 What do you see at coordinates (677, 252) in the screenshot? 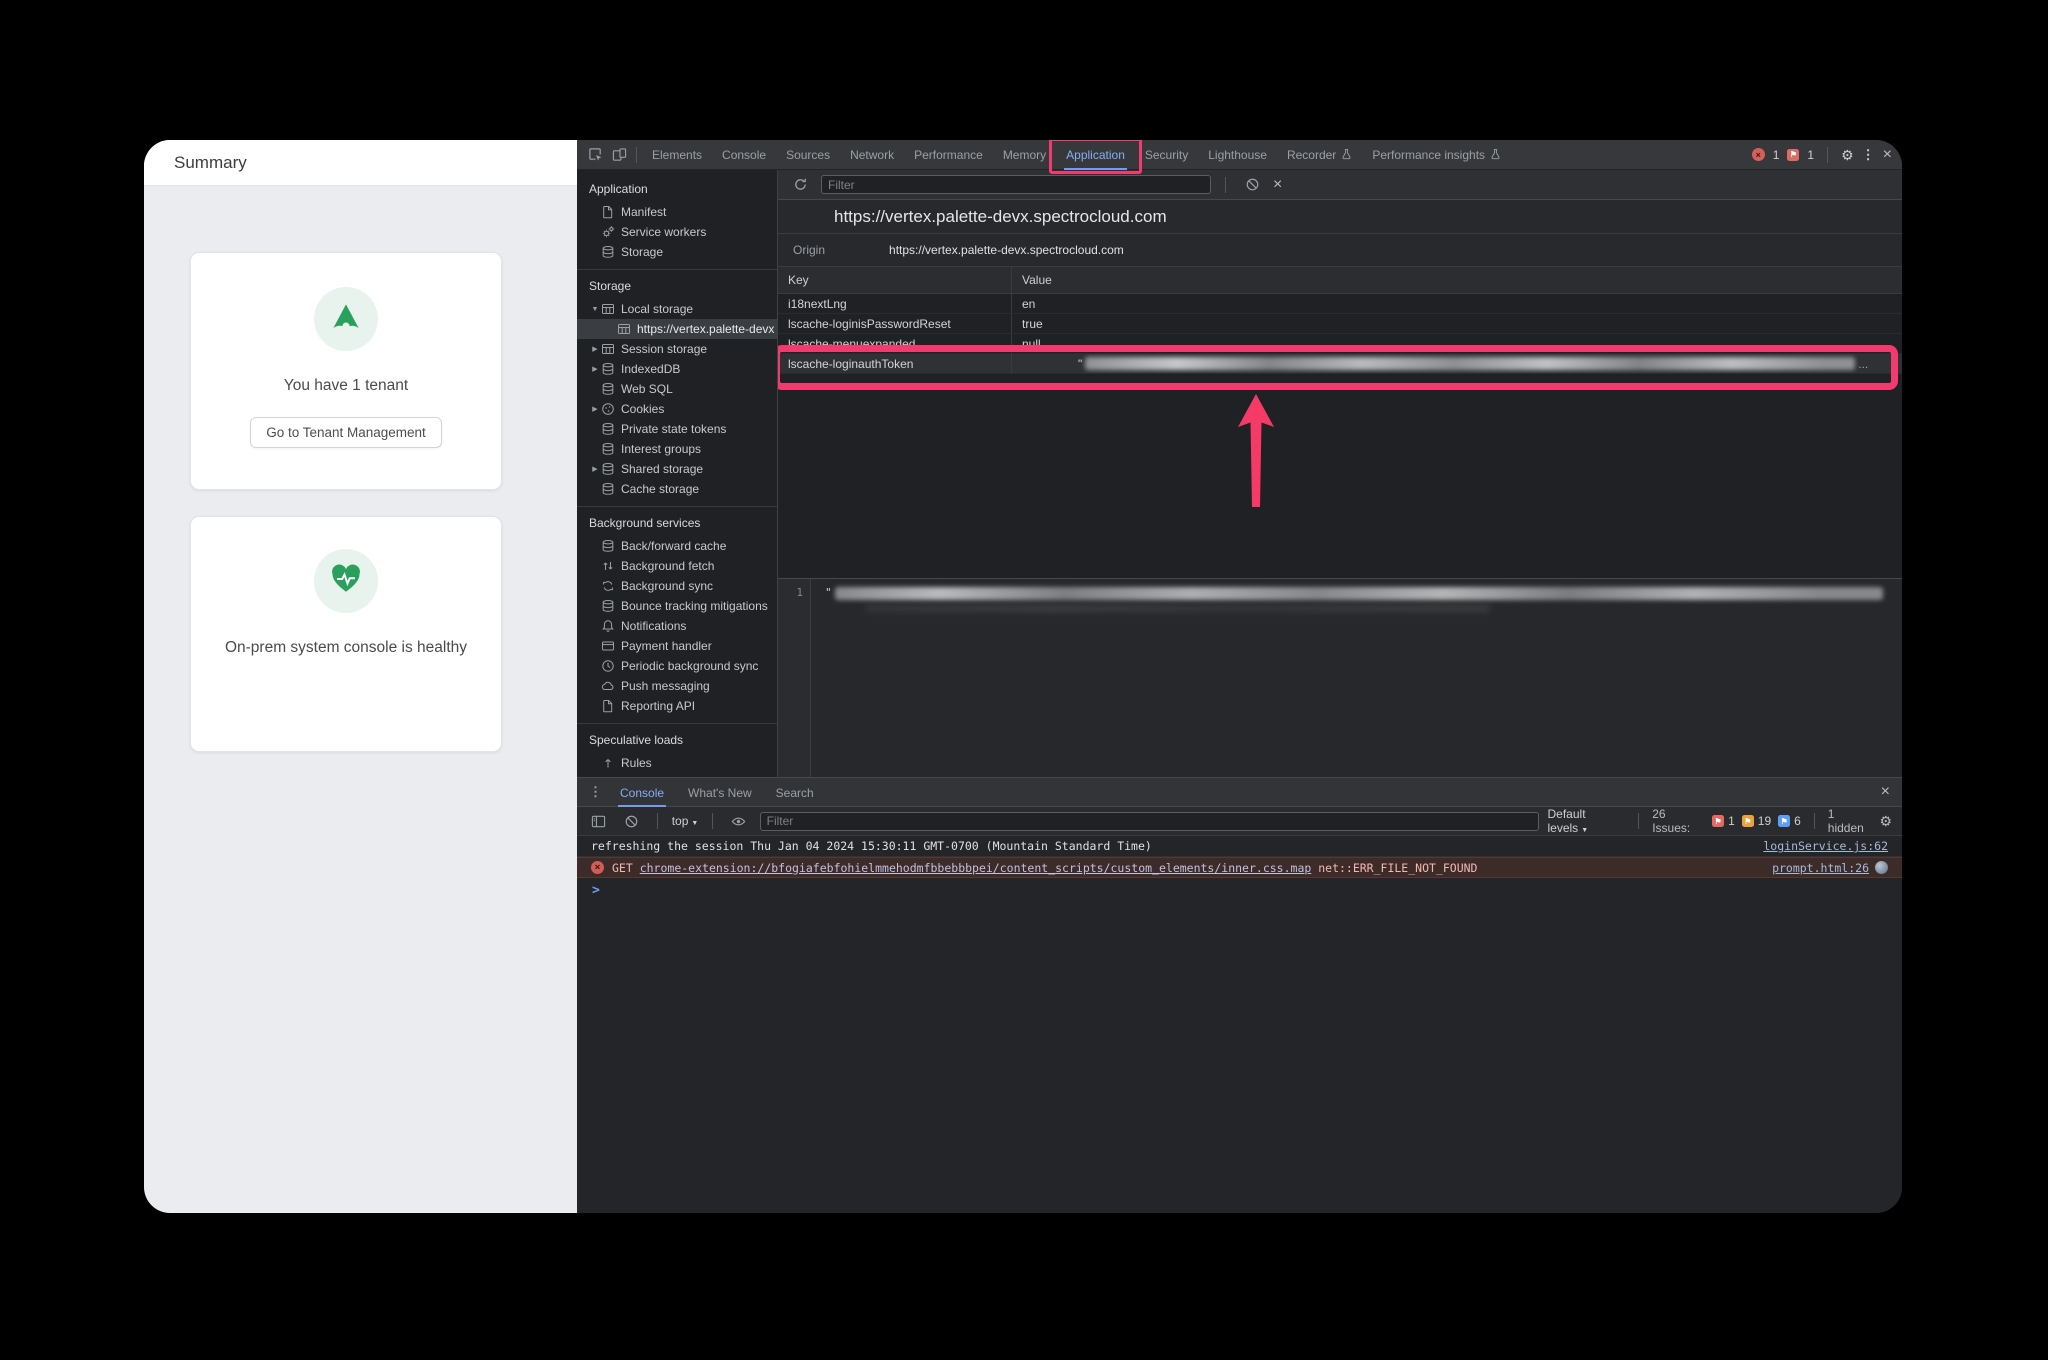
I see `sidebar-item-storage: Storage` at bounding box center [677, 252].